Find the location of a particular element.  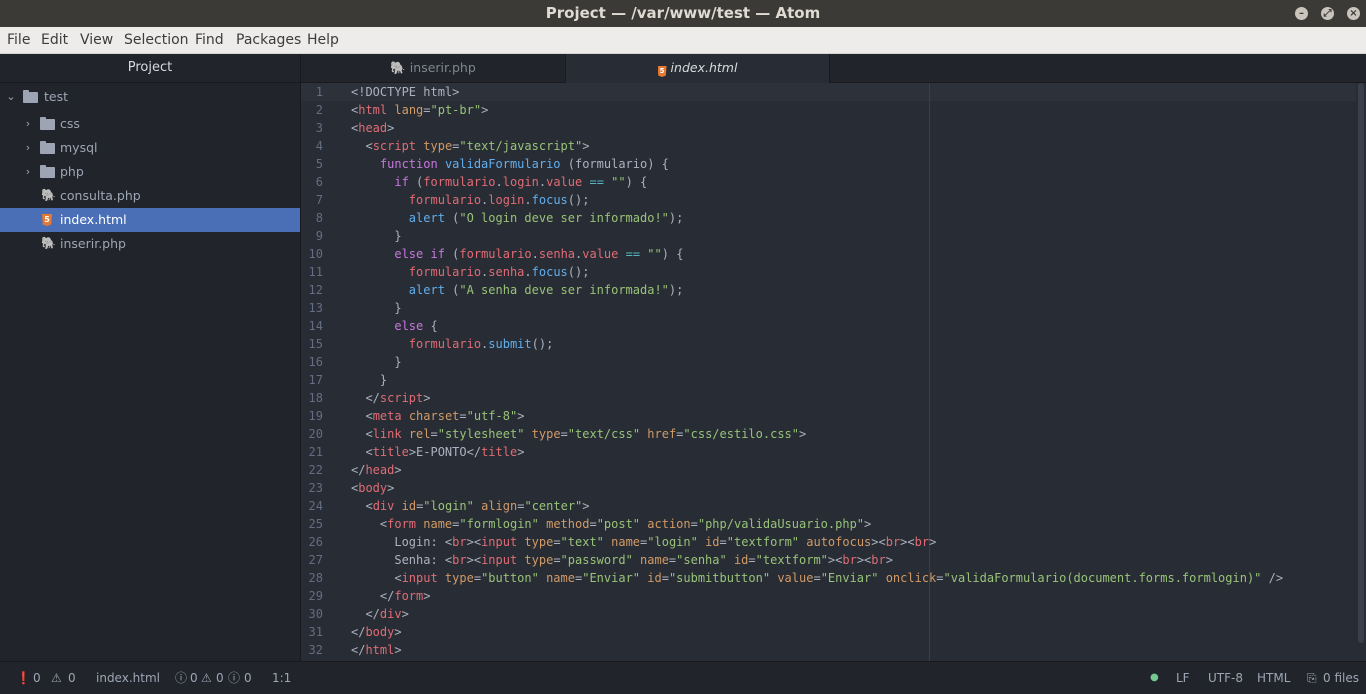

git-files-count: 0 files is located at coordinates (1341, 678).